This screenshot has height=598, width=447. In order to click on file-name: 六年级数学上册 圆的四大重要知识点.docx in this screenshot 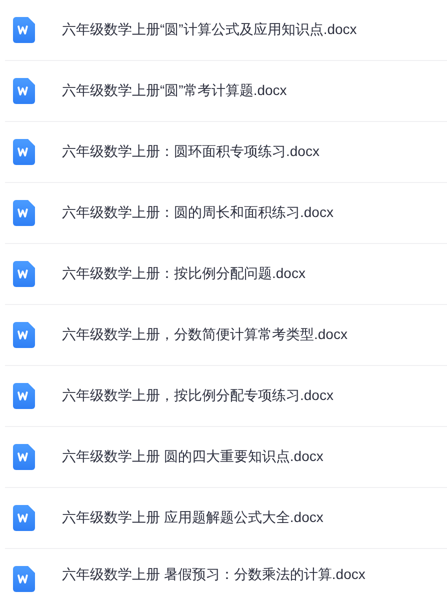, I will do `click(193, 457)`.